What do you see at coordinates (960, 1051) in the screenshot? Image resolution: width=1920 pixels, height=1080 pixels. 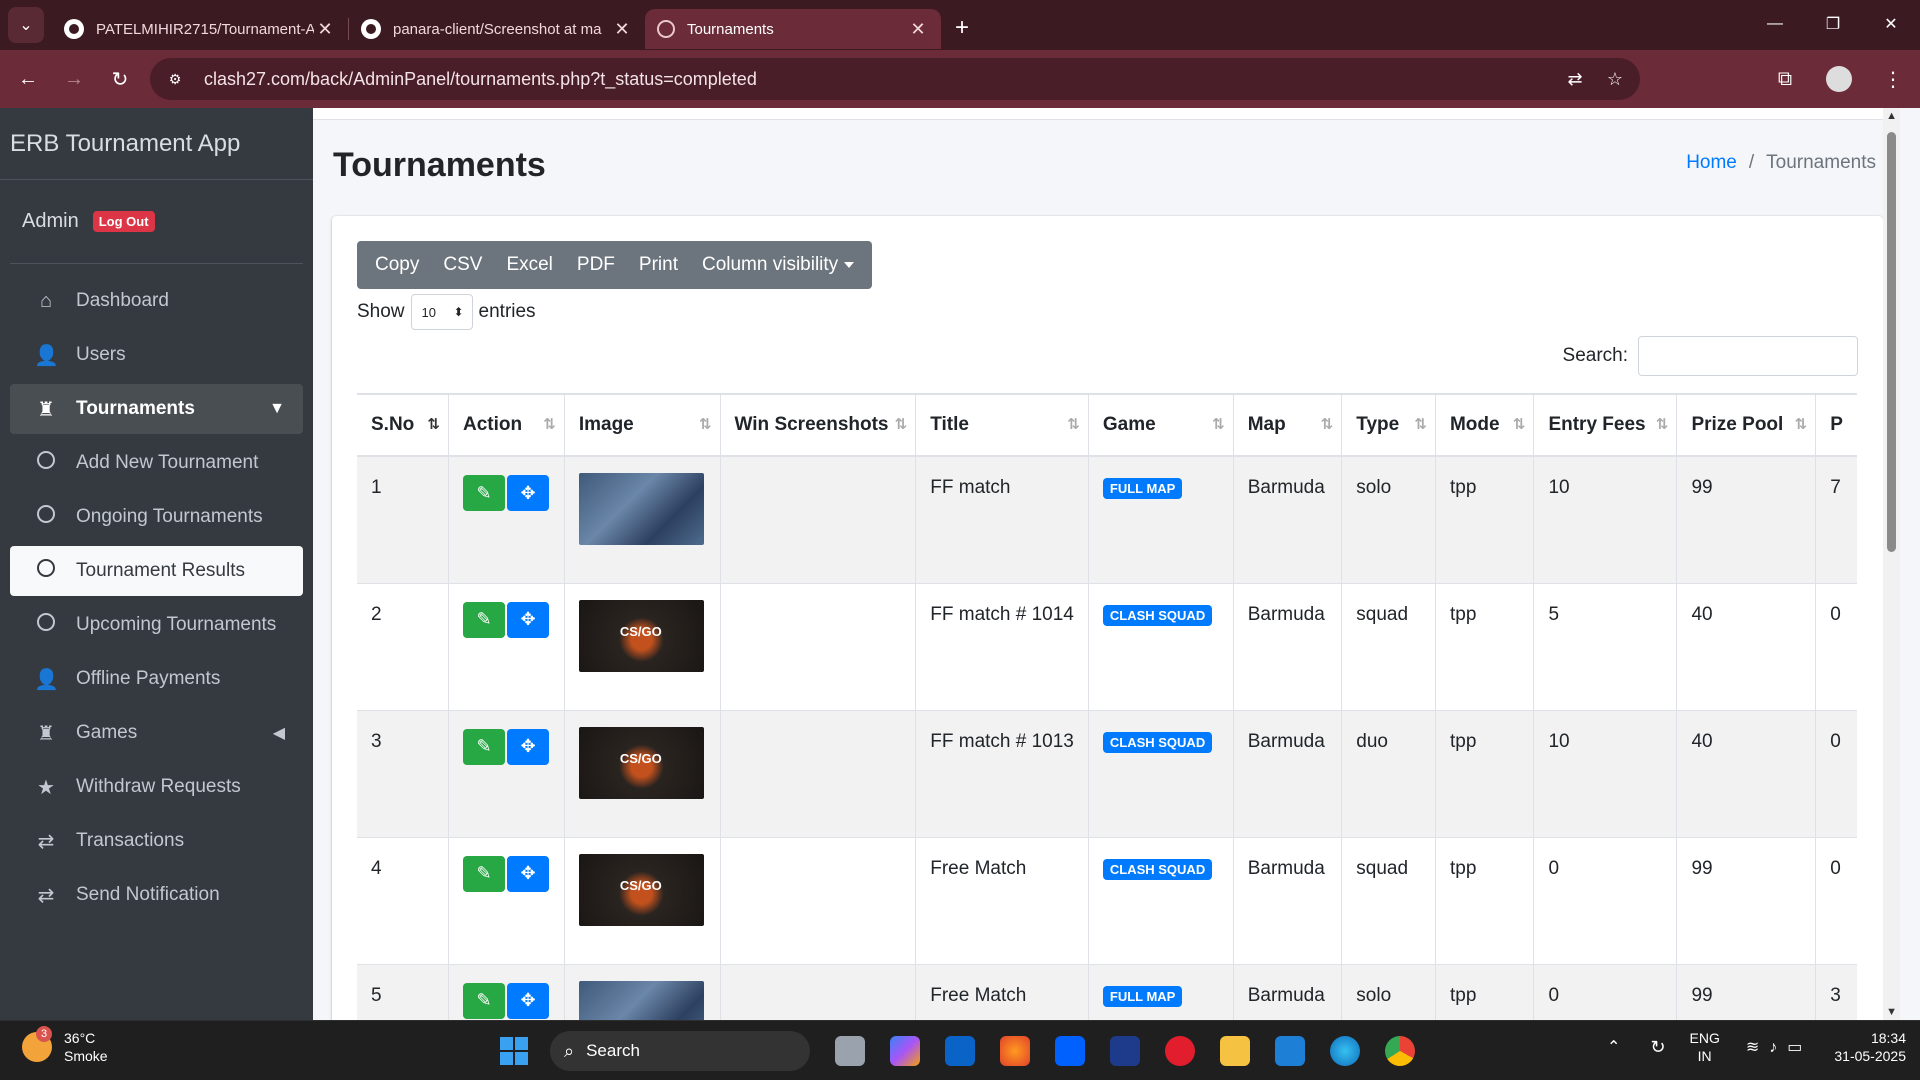 I see `outlook-icon` at bounding box center [960, 1051].